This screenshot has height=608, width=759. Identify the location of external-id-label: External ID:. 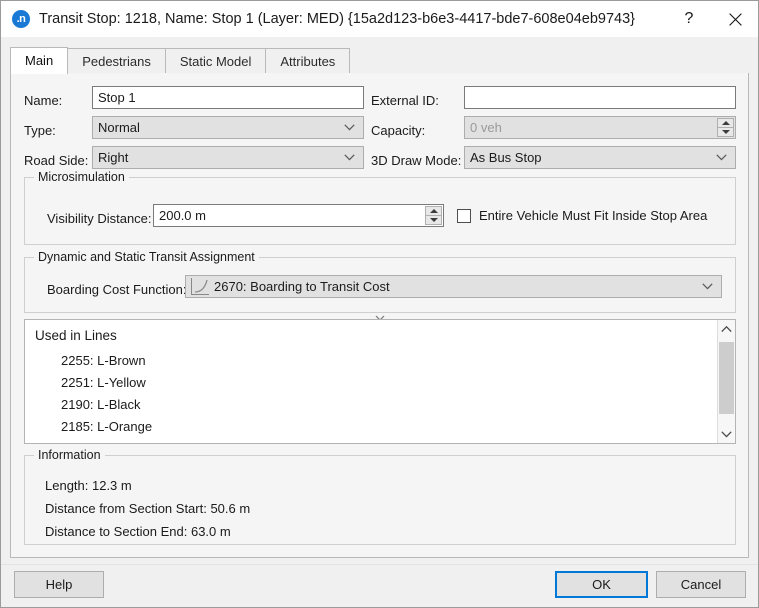
(405, 100).